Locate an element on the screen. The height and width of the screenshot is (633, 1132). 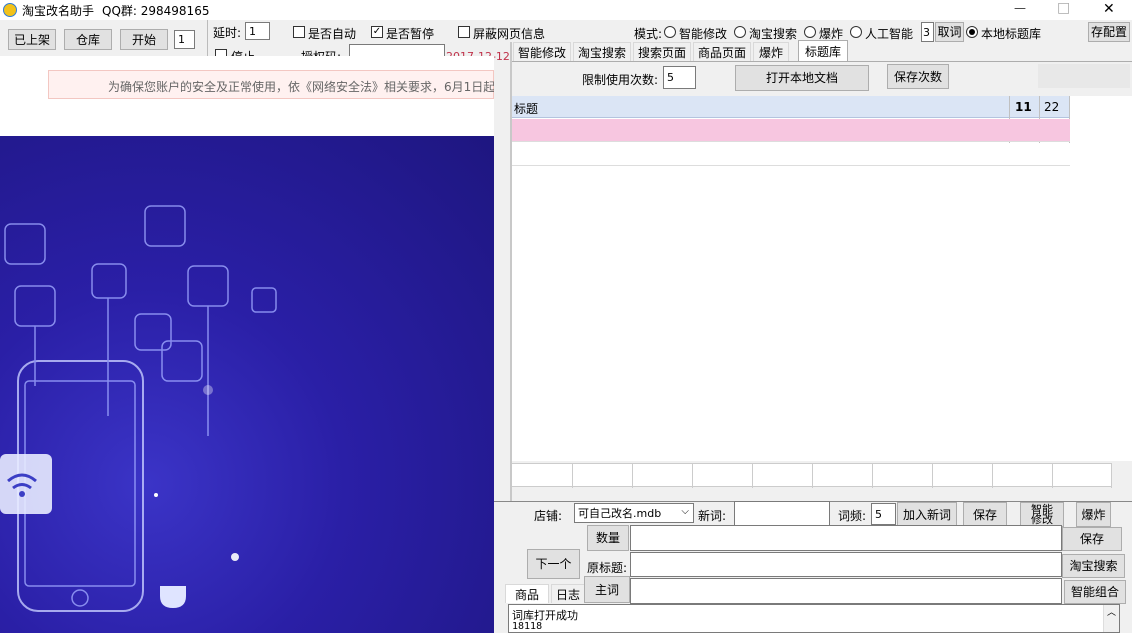
block-label: 屏蔽网页信息 is located at coordinates (509, 34).